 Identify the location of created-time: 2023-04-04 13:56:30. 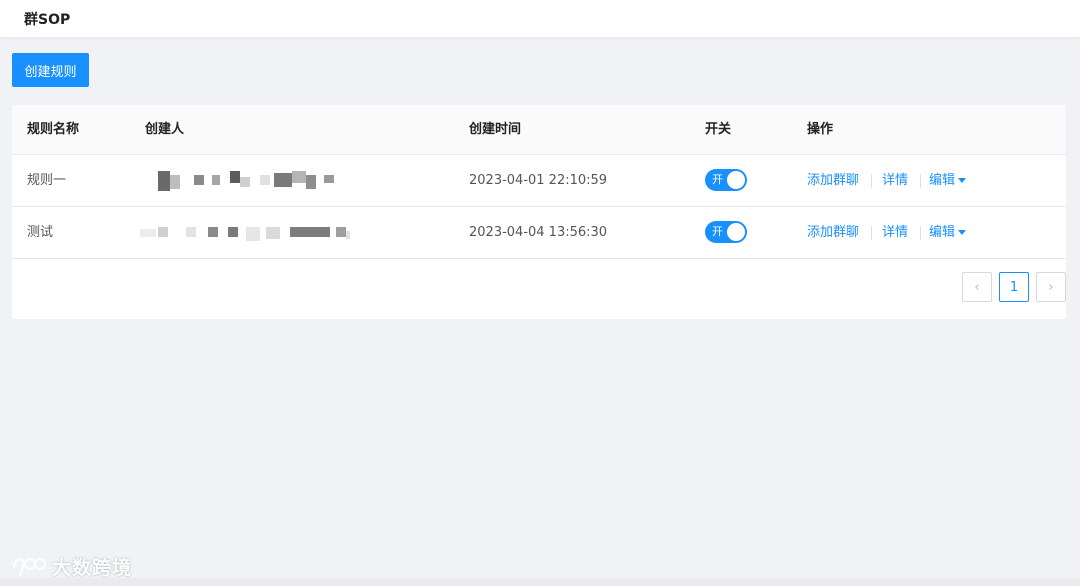
(538, 232).